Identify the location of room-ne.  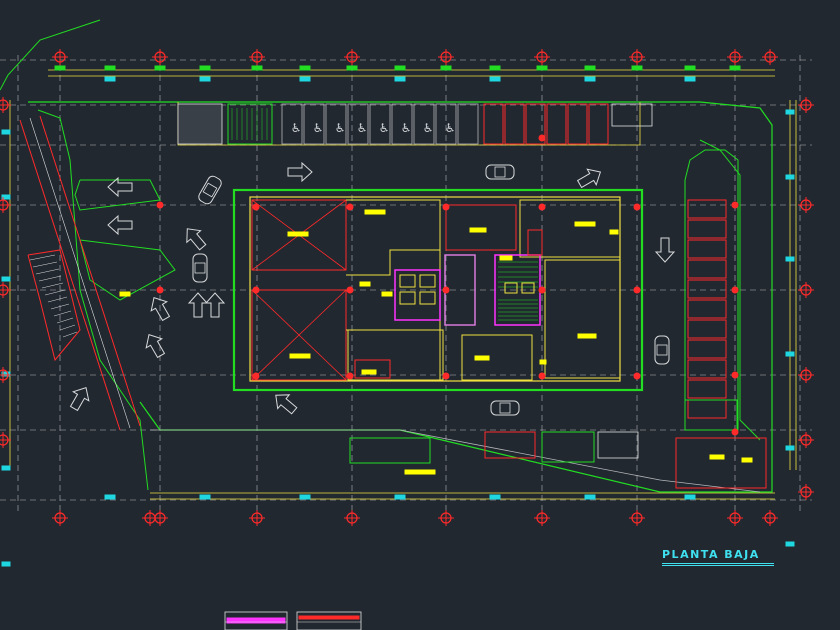
(570, 228).